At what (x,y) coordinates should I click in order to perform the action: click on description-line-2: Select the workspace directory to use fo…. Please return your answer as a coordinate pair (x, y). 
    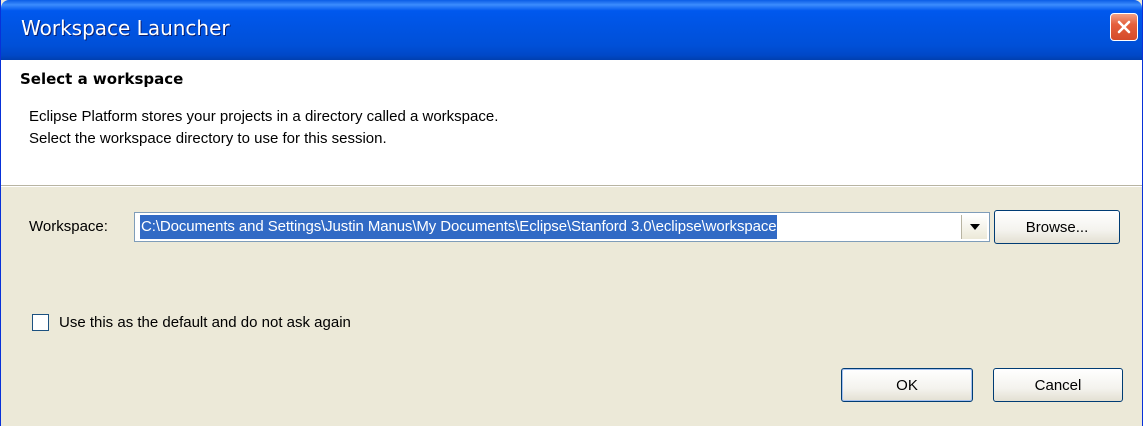
    Looking at the image, I should click on (208, 138).